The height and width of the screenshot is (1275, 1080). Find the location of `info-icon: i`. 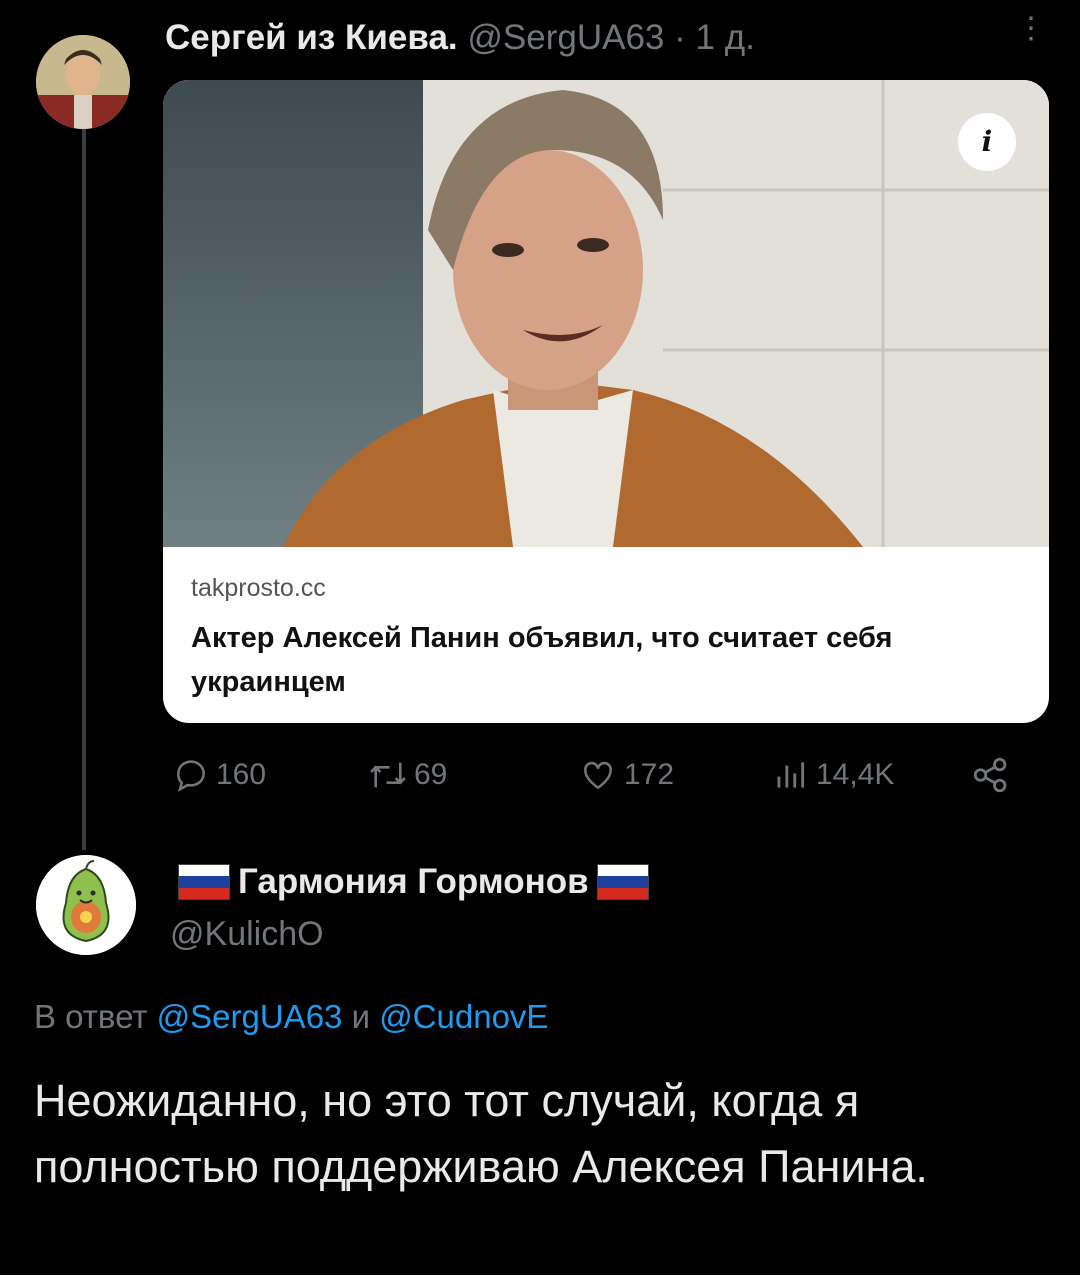

info-icon: i is located at coordinates (987, 142).